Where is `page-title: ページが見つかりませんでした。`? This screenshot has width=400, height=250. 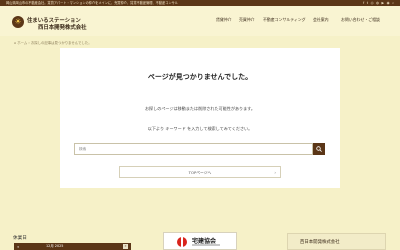
page-title: ページが見つかりませんでした。 is located at coordinates (200, 77).